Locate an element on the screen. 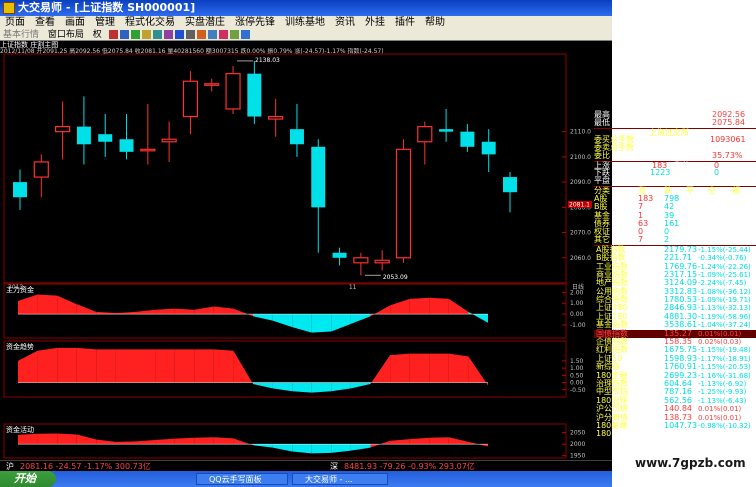 This screenshot has height=487, width=756. index-row: 180 is located at coordinates (675, 433).